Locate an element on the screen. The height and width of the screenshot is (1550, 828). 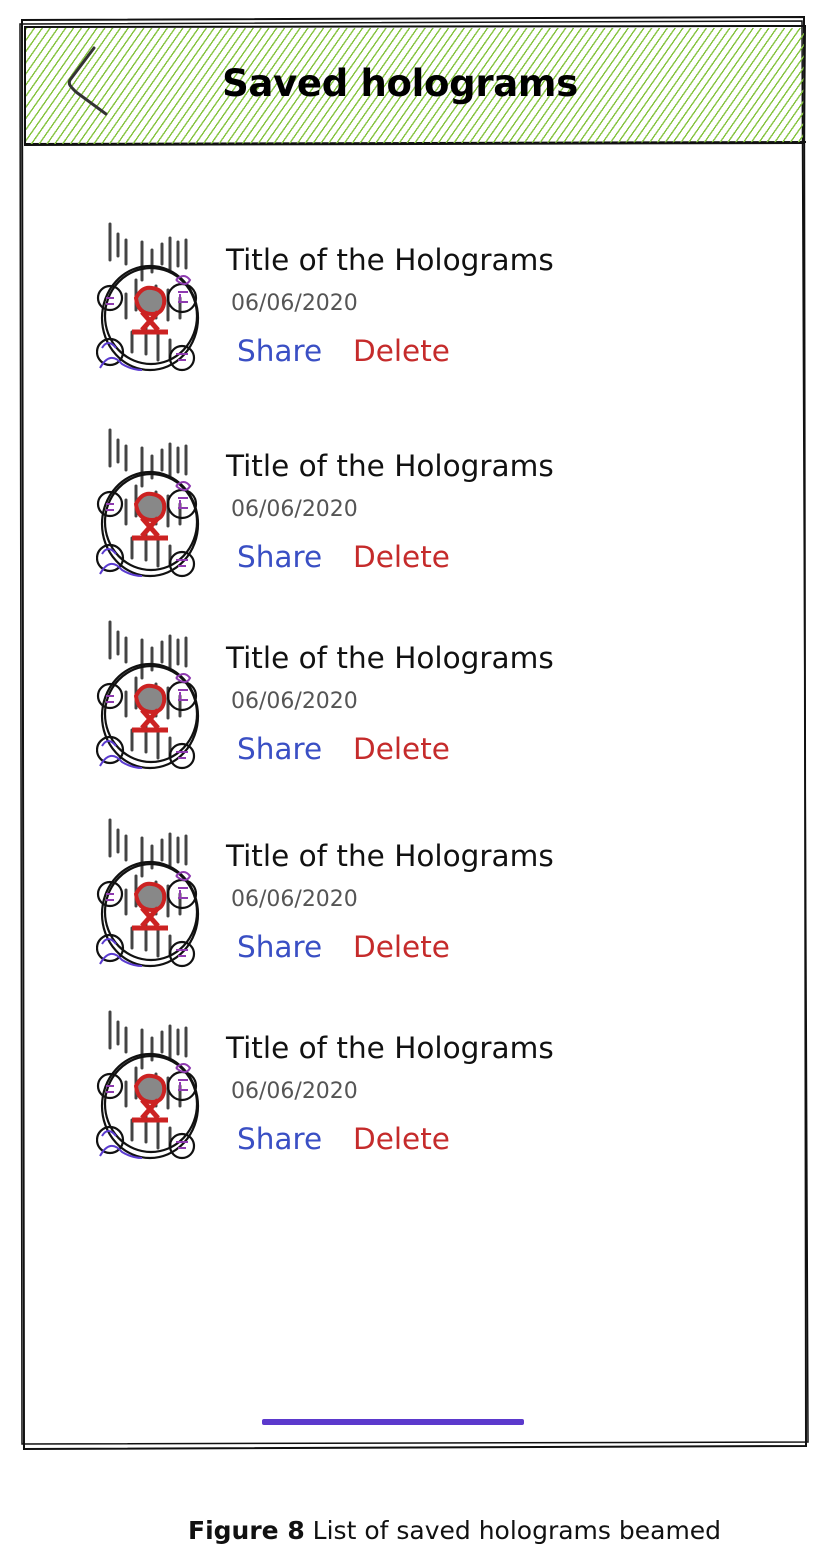
figure-caption: Figure 8 List of saved holograms beamed is located at coordinates (454, 1530).